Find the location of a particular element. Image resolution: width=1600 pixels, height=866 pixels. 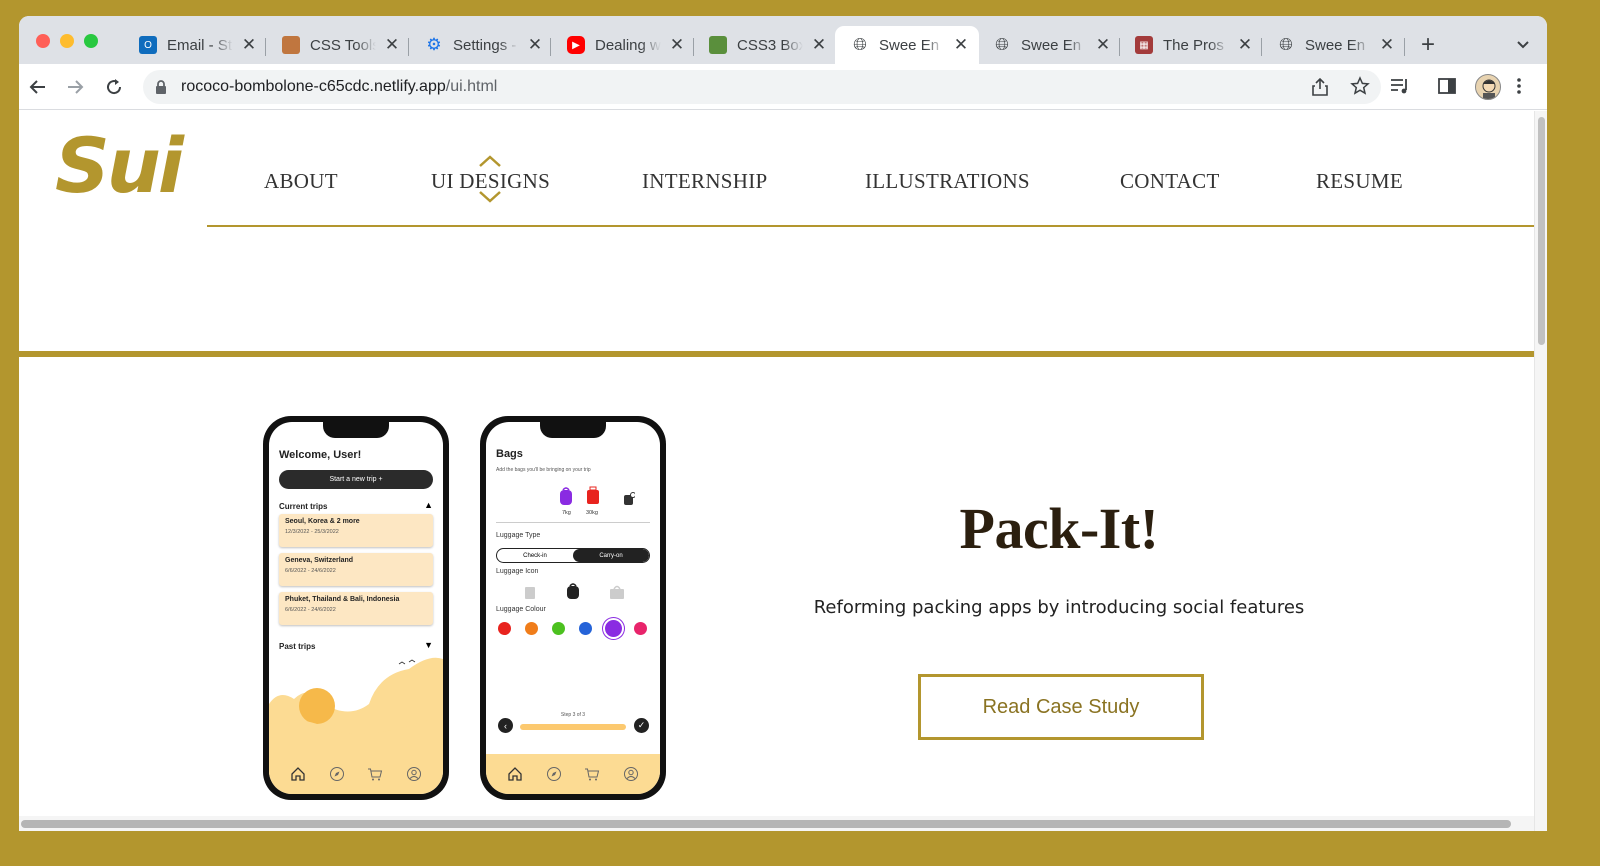

nav-about: ABOUT is located at coordinates (301, 181).